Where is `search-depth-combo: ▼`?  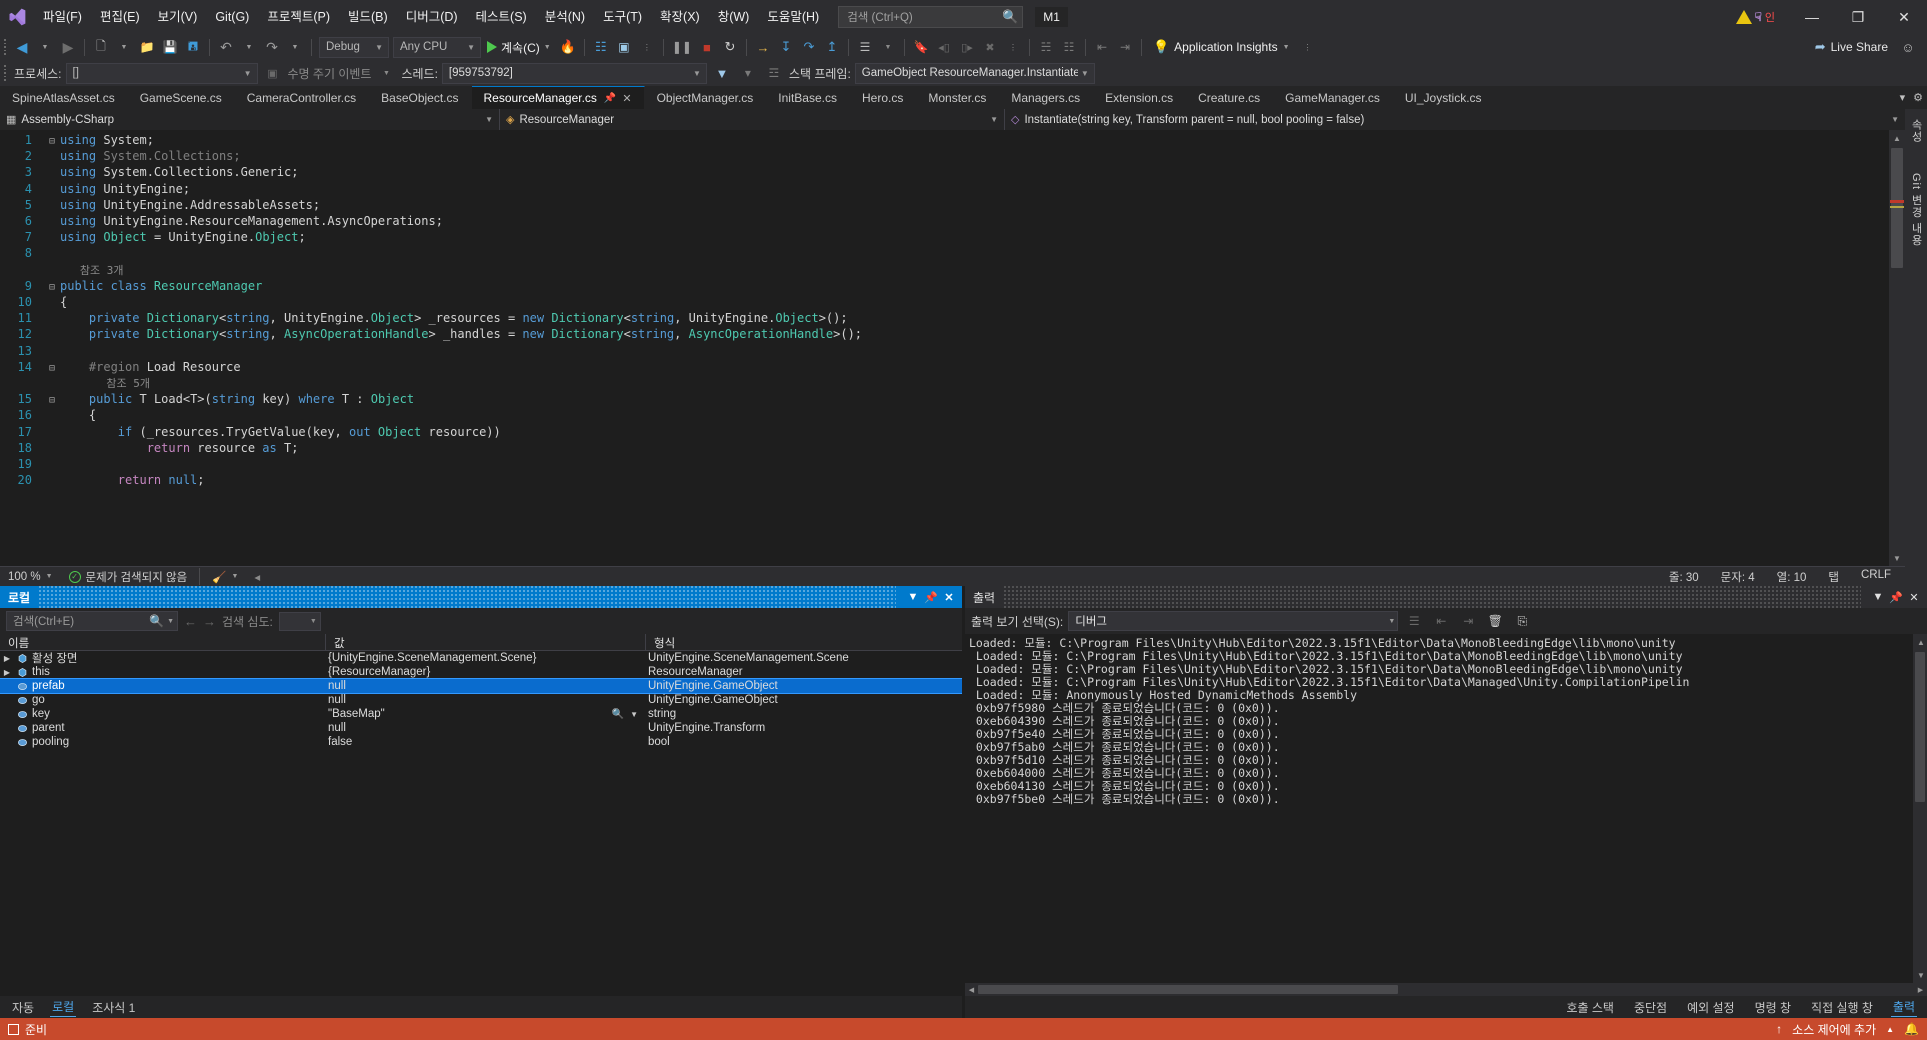 search-depth-combo: ▼ is located at coordinates (299, 621).